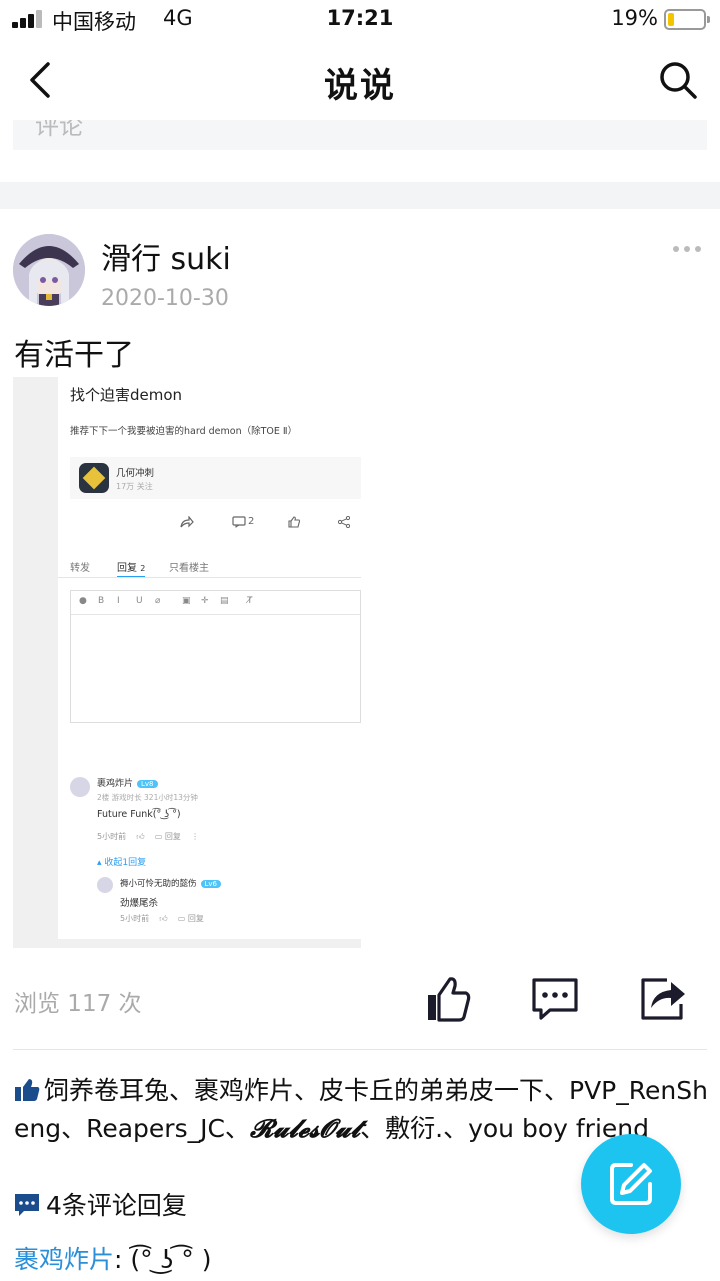 The width and height of the screenshot is (720, 1281). What do you see at coordinates (27, 1205) in the screenshot?
I see `comment-filled-icon` at bounding box center [27, 1205].